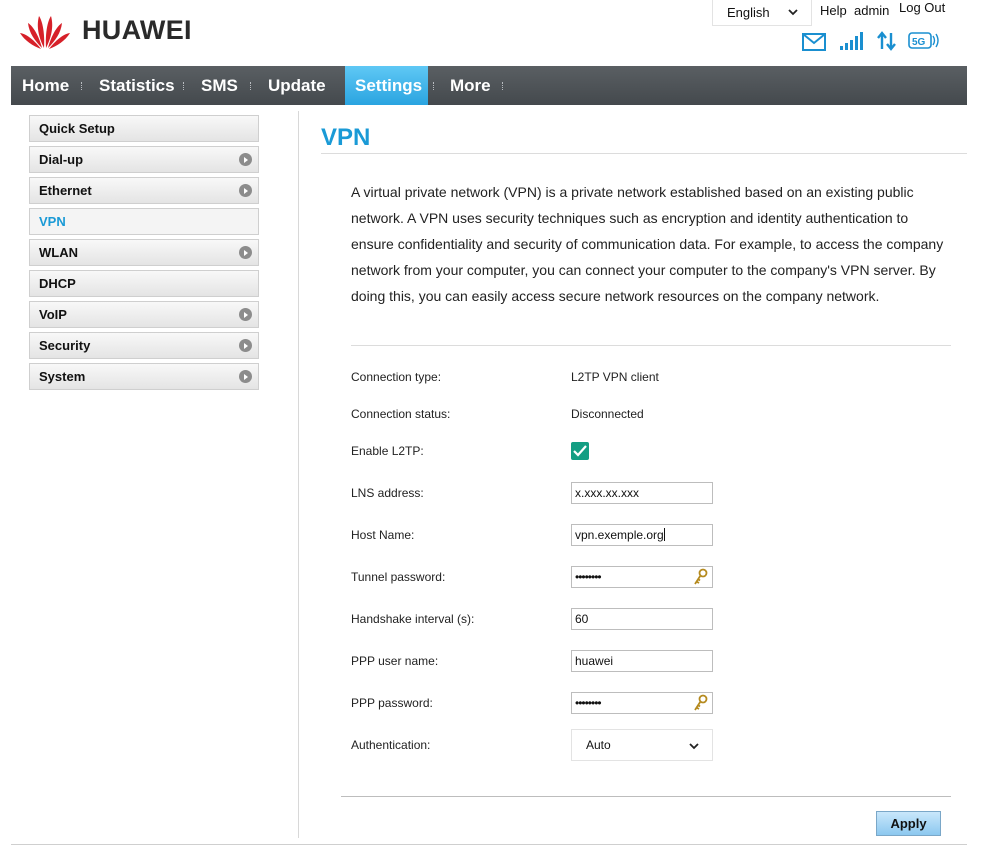 This screenshot has height=849, width=987. Describe the element at coordinates (588, 703) in the screenshot. I see `ppp-password-value: ••••••••` at that location.